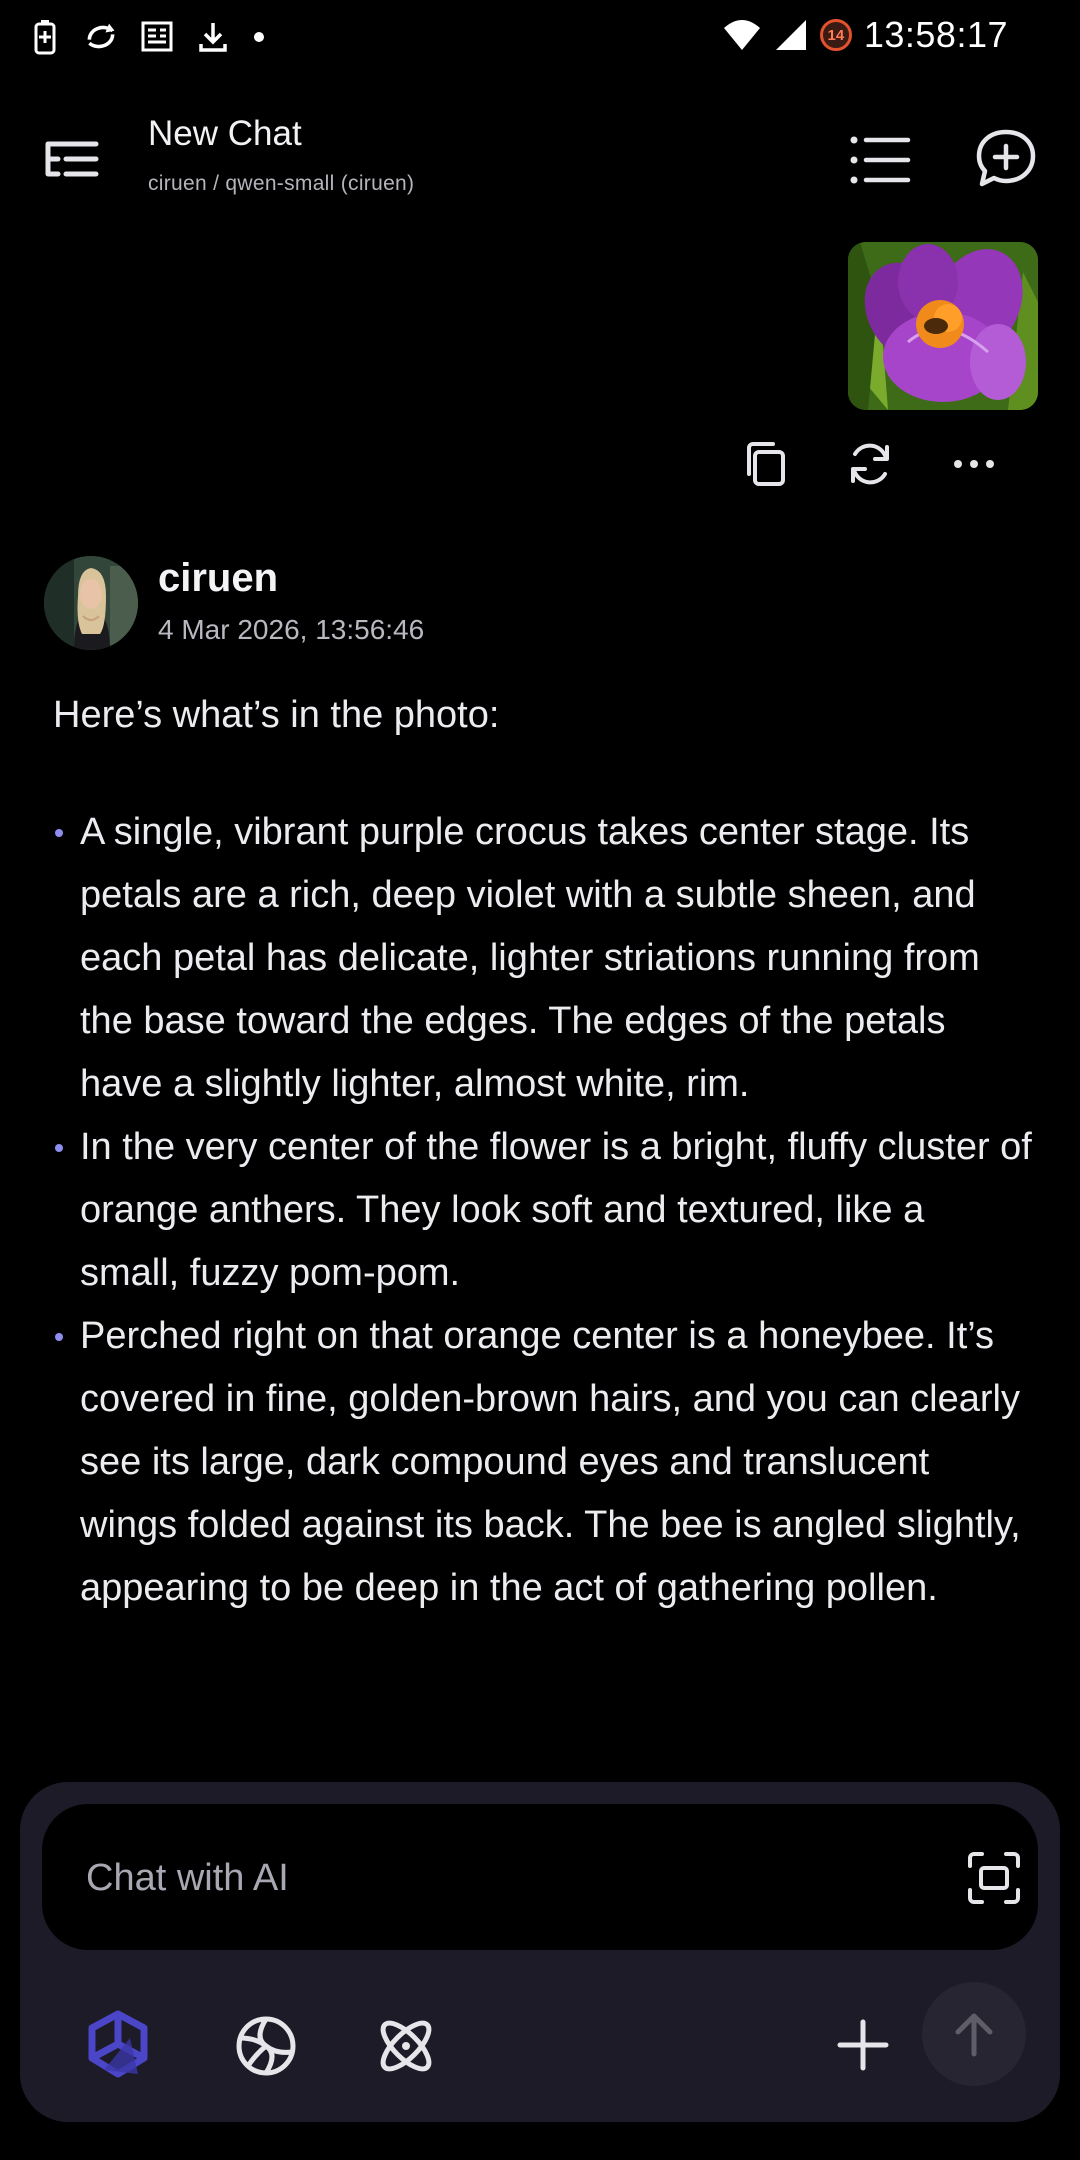 The width and height of the screenshot is (1080, 2160). Describe the element at coordinates (276, 715) in the screenshot. I see `response-intro: Here’s what’s in the photo:` at that location.